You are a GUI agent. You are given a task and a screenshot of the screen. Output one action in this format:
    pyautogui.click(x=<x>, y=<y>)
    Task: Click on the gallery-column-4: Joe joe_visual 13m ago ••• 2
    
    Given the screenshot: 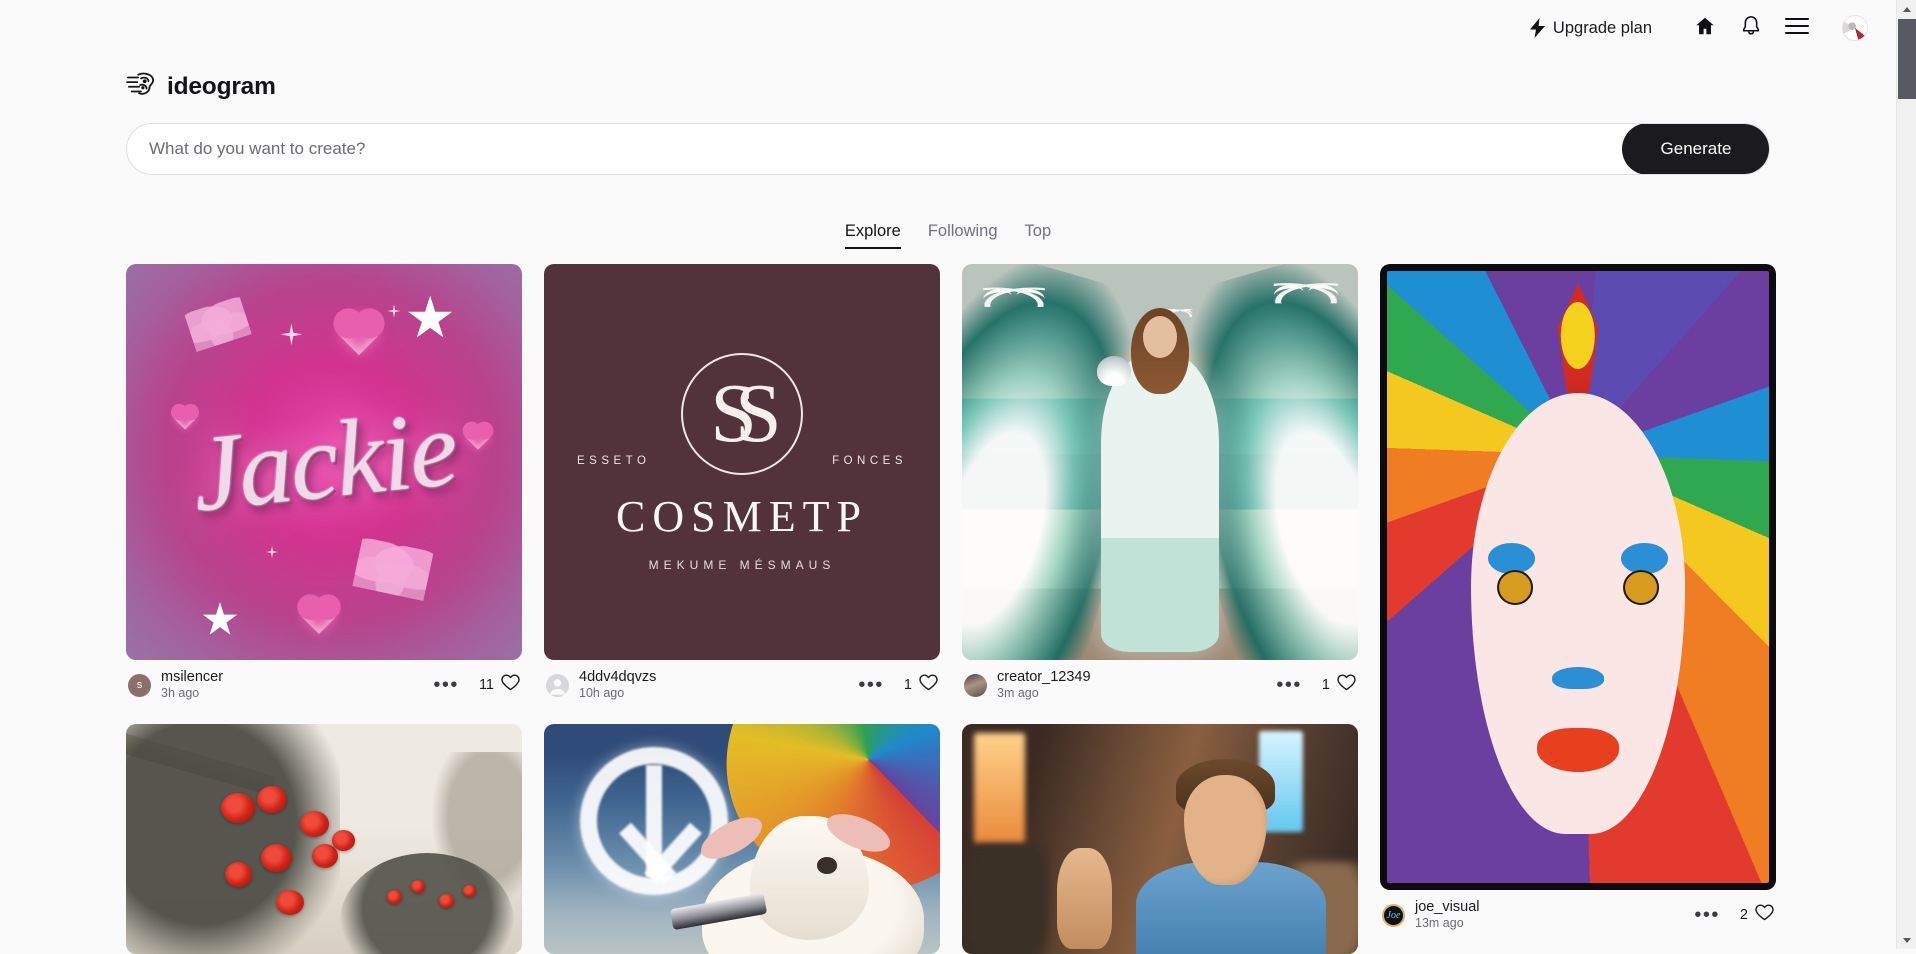 What is the action you would take?
    pyautogui.click(x=1578, y=598)
    